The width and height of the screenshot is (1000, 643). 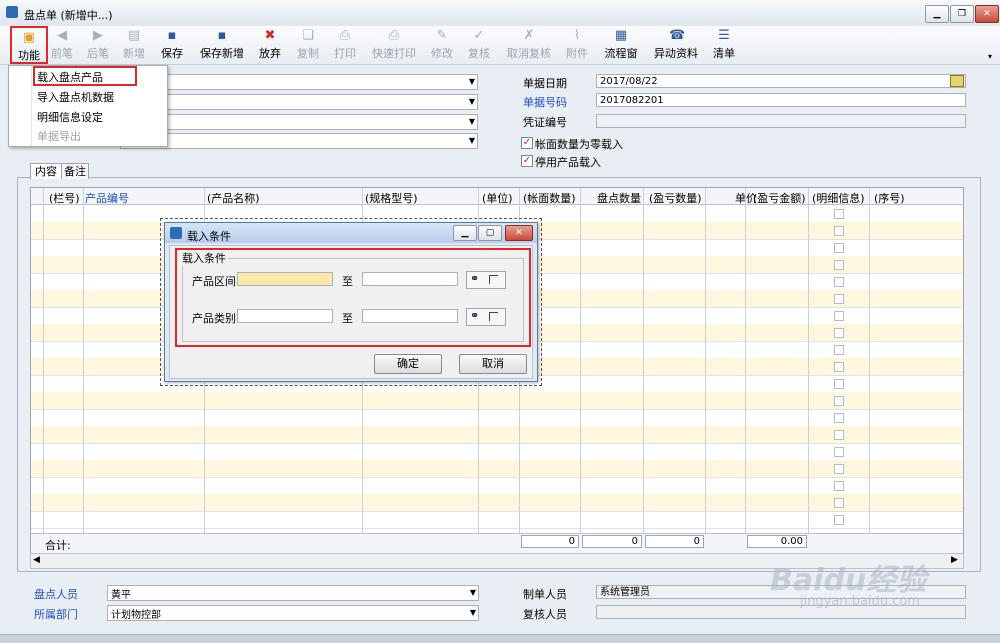 I want to click on range-find-button: ⚭, so click(x=486, y=280).